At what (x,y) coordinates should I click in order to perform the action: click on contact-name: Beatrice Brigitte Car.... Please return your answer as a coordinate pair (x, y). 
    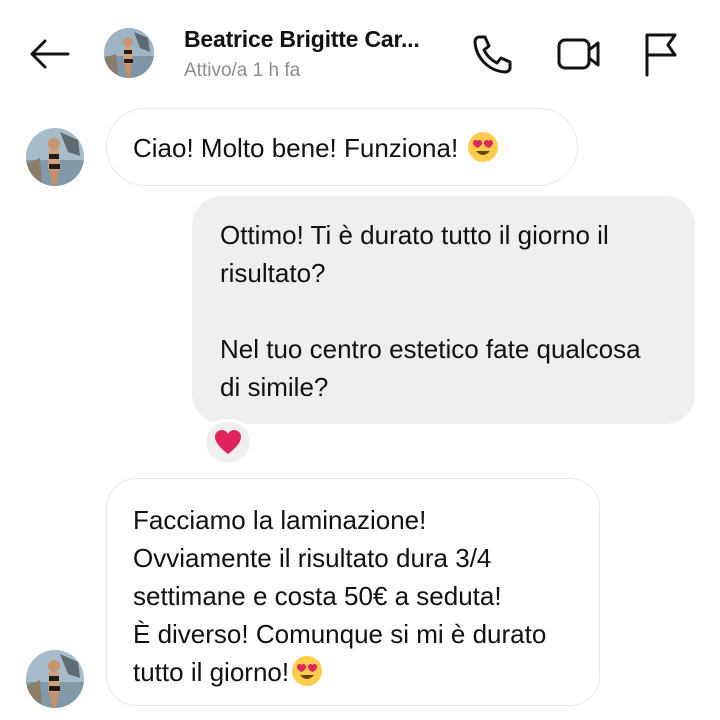
    Looking at the image, I should click on (302, 39).